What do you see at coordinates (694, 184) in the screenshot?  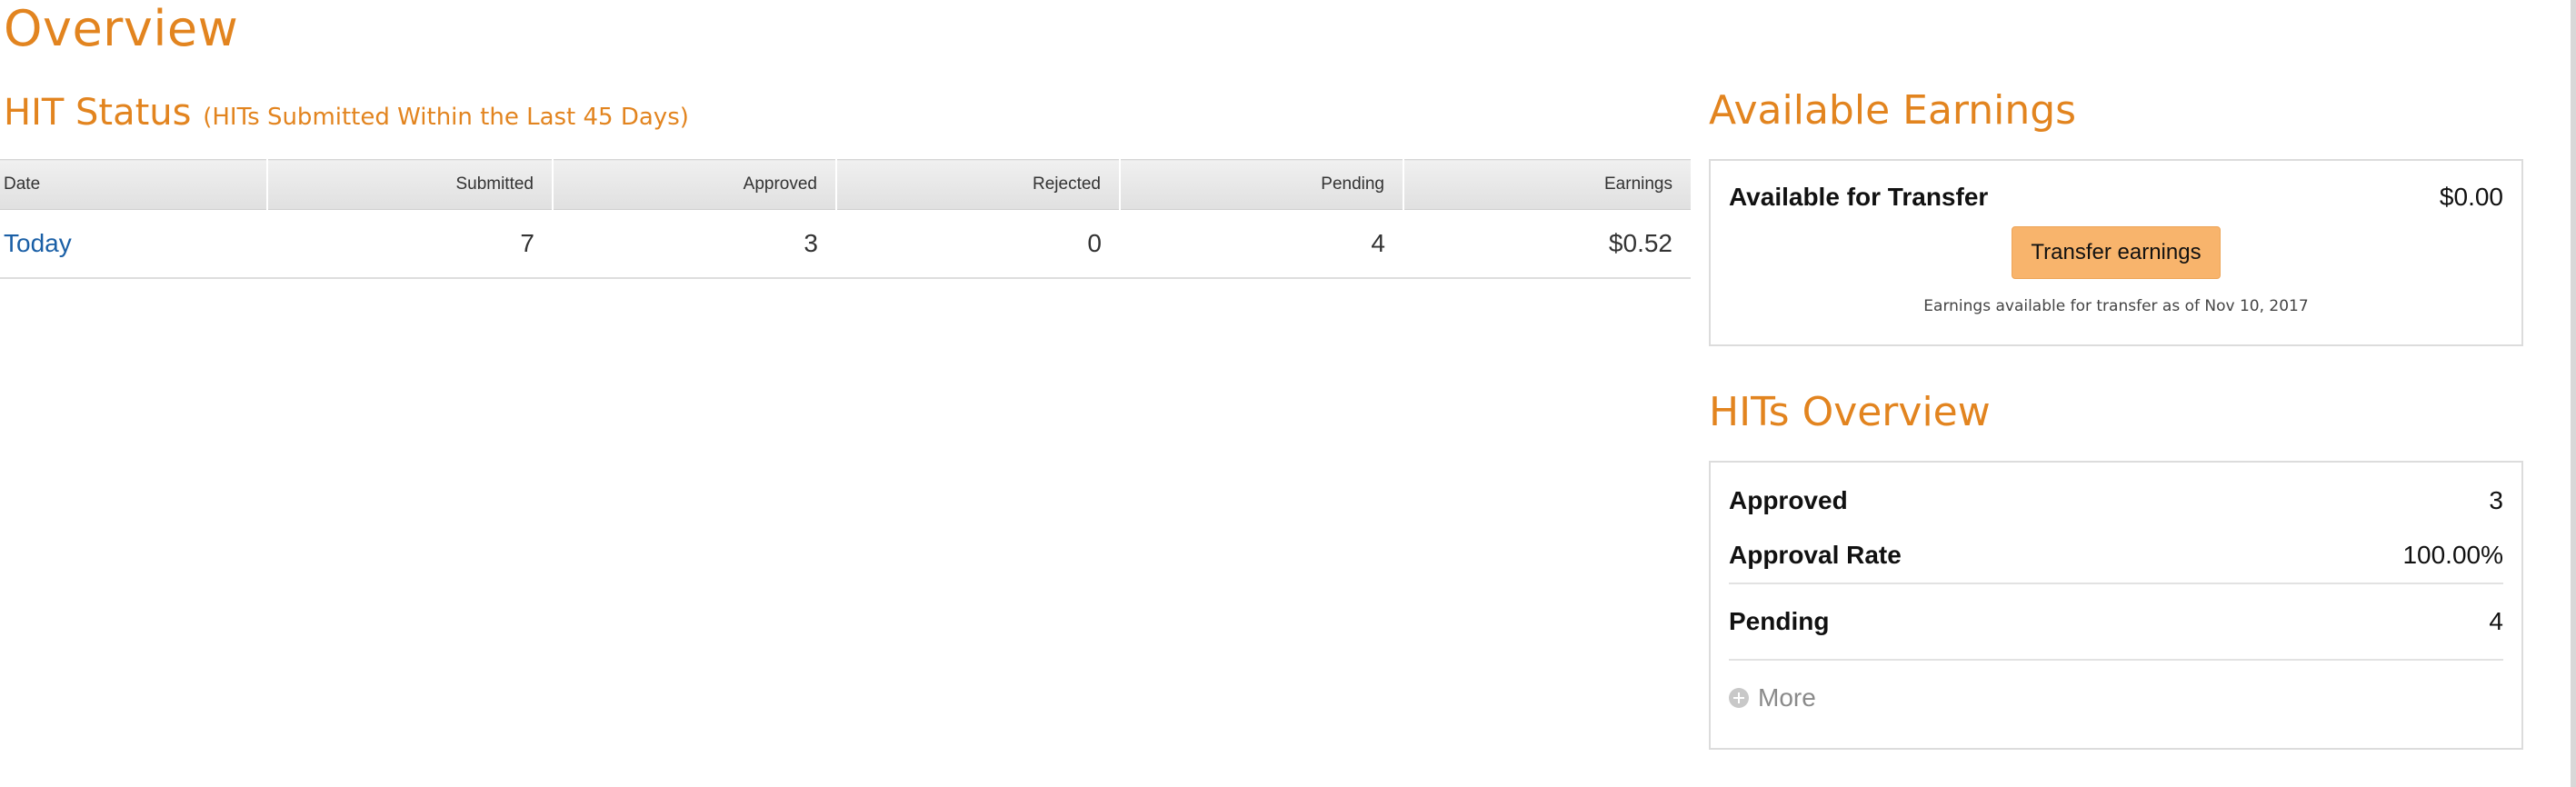 I see `column-header-approved: Approved` at bounding box center [694, 184].